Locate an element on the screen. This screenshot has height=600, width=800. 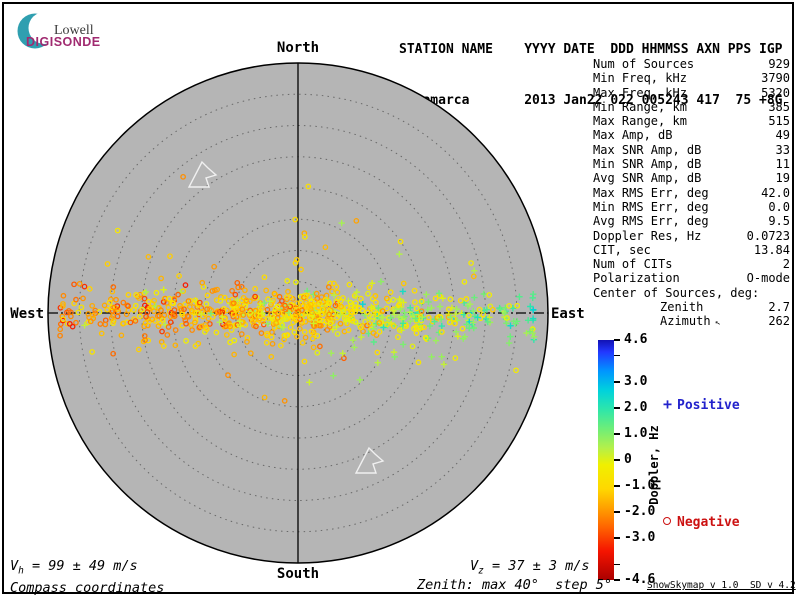
stat-label: Max Range, km is located at coordinates (640, 121).